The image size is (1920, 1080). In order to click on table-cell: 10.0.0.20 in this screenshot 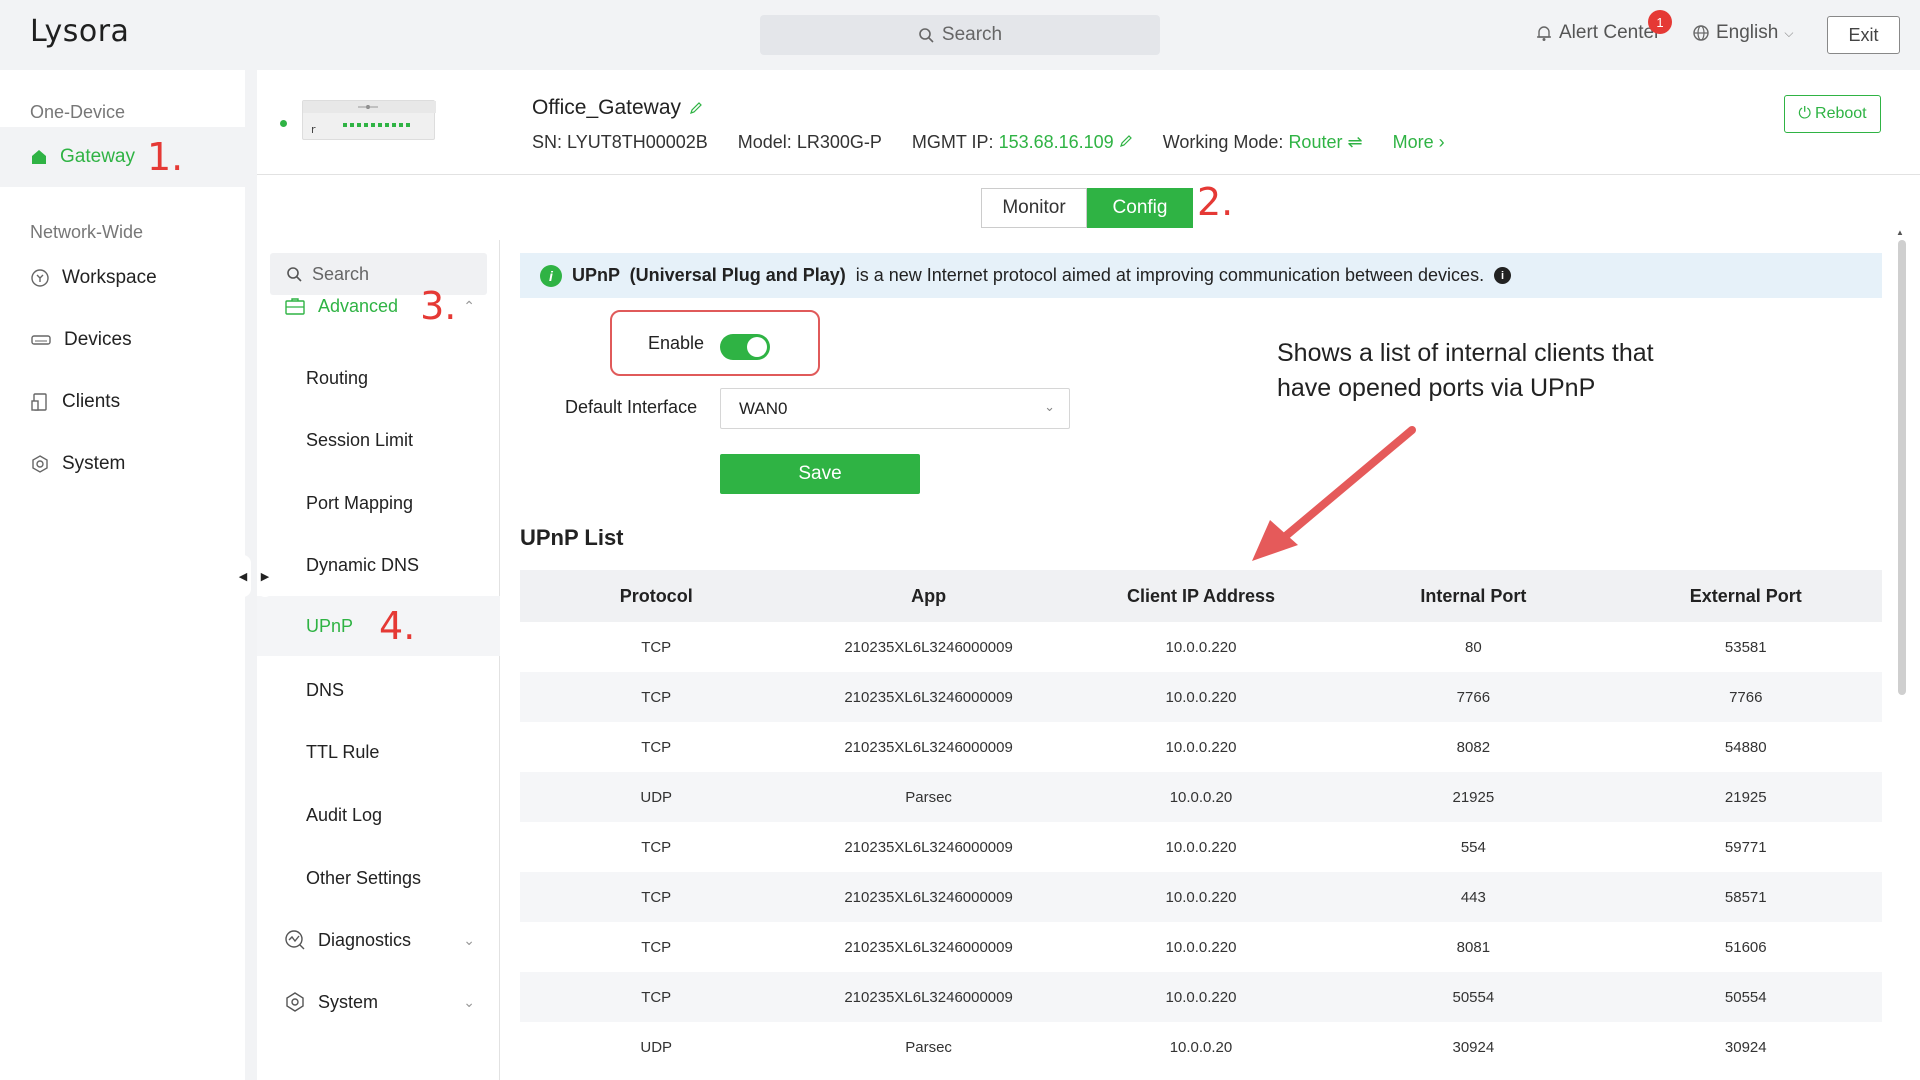, I will do `click(1201, 797)`.